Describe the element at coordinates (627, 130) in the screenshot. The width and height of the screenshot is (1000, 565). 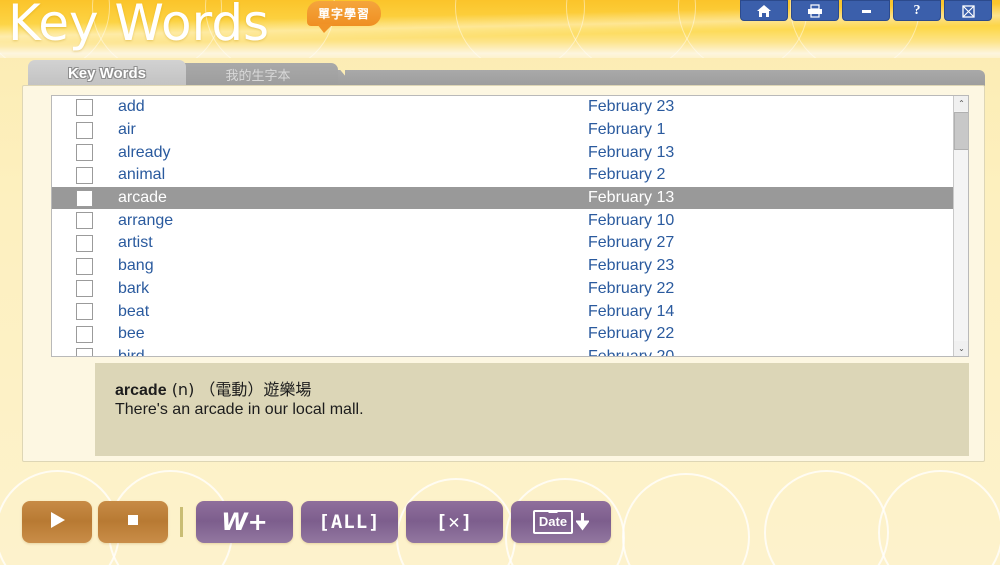
I see `date-cell: February 1` at that location.